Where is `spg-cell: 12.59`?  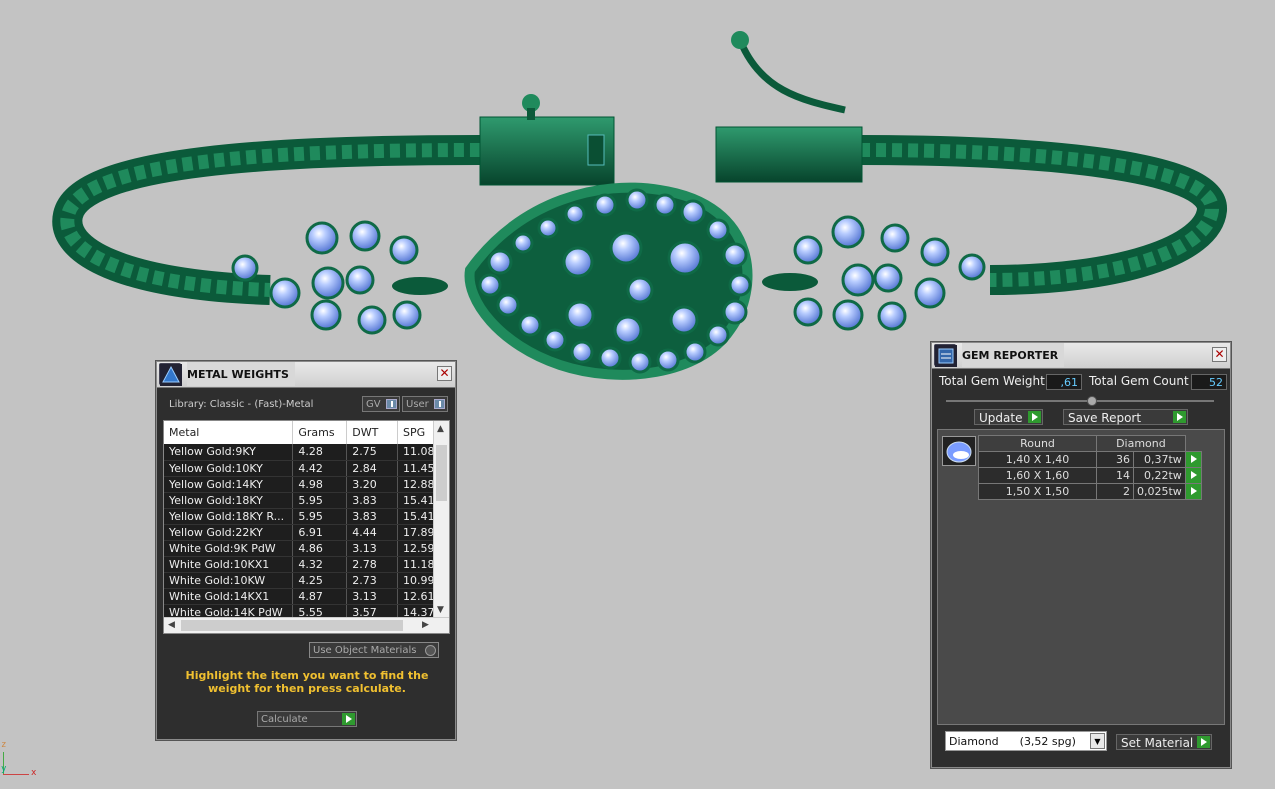
spg-cell: 12.59 is located at coordinates (416, 548).